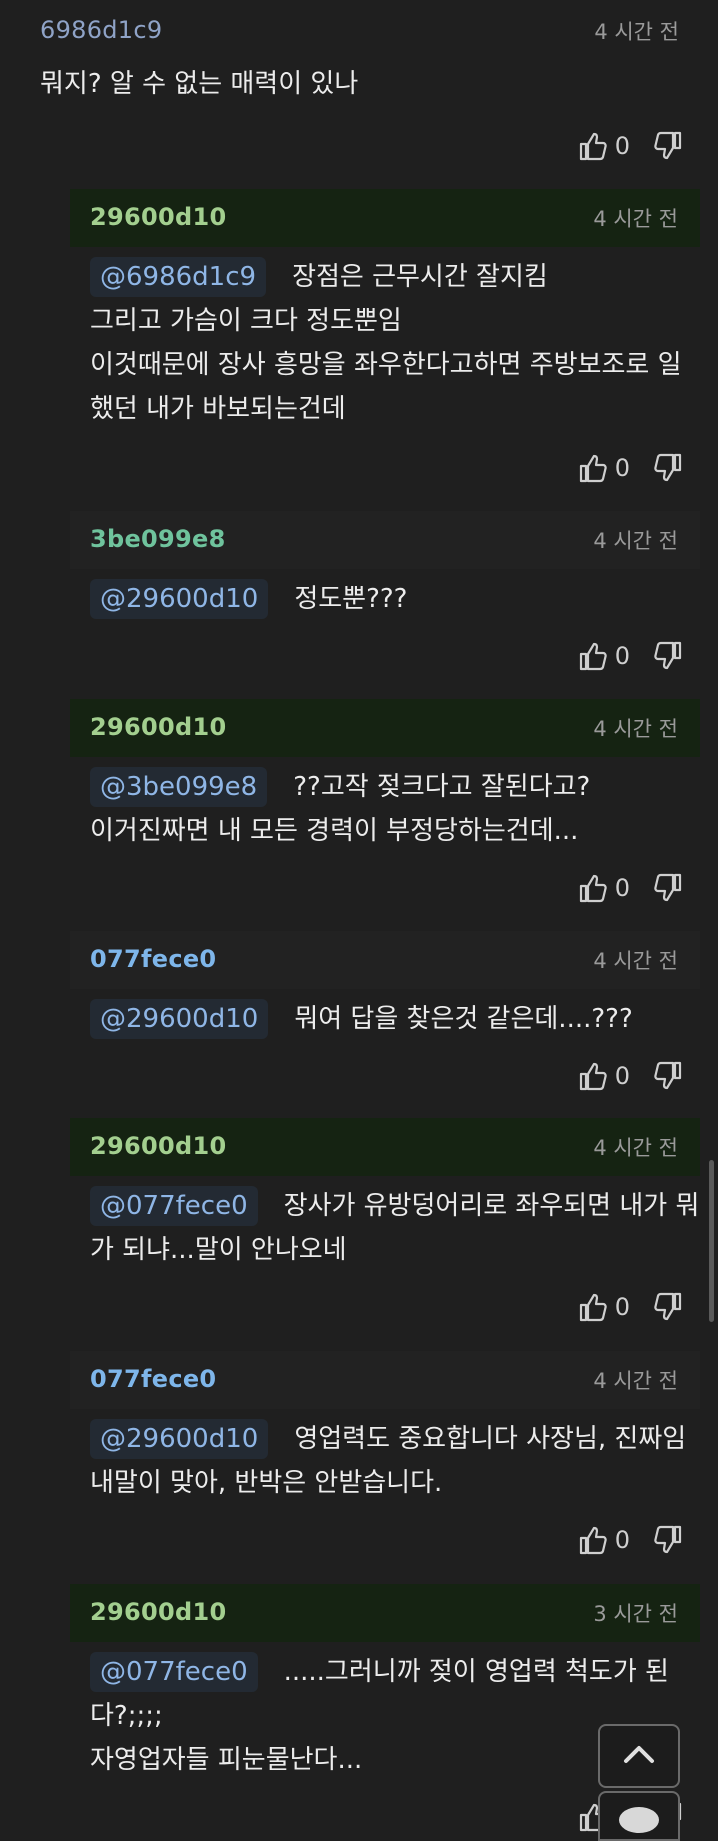 This screenshot has height=1841, width=718. Describe the element at coordinates (199, 84) in the screenshot. I see `comment-line: 뭐지? 알 수 없는 매력이 있나` at that location.